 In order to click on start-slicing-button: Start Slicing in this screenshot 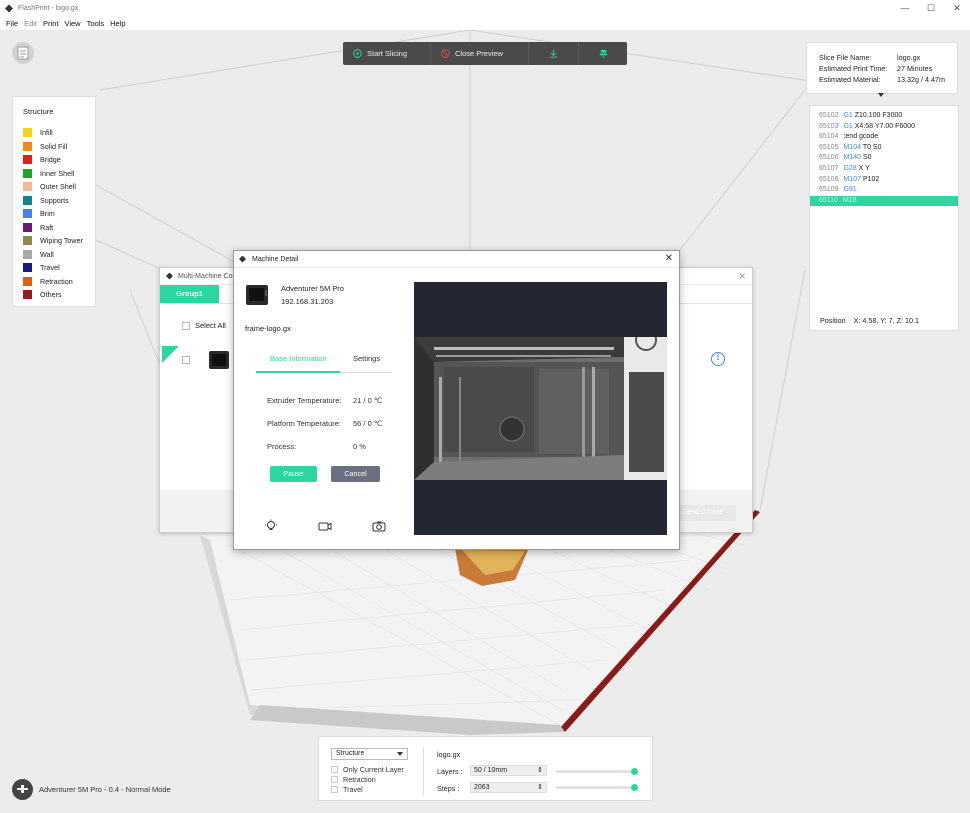, I will do `click(387, 53)`.